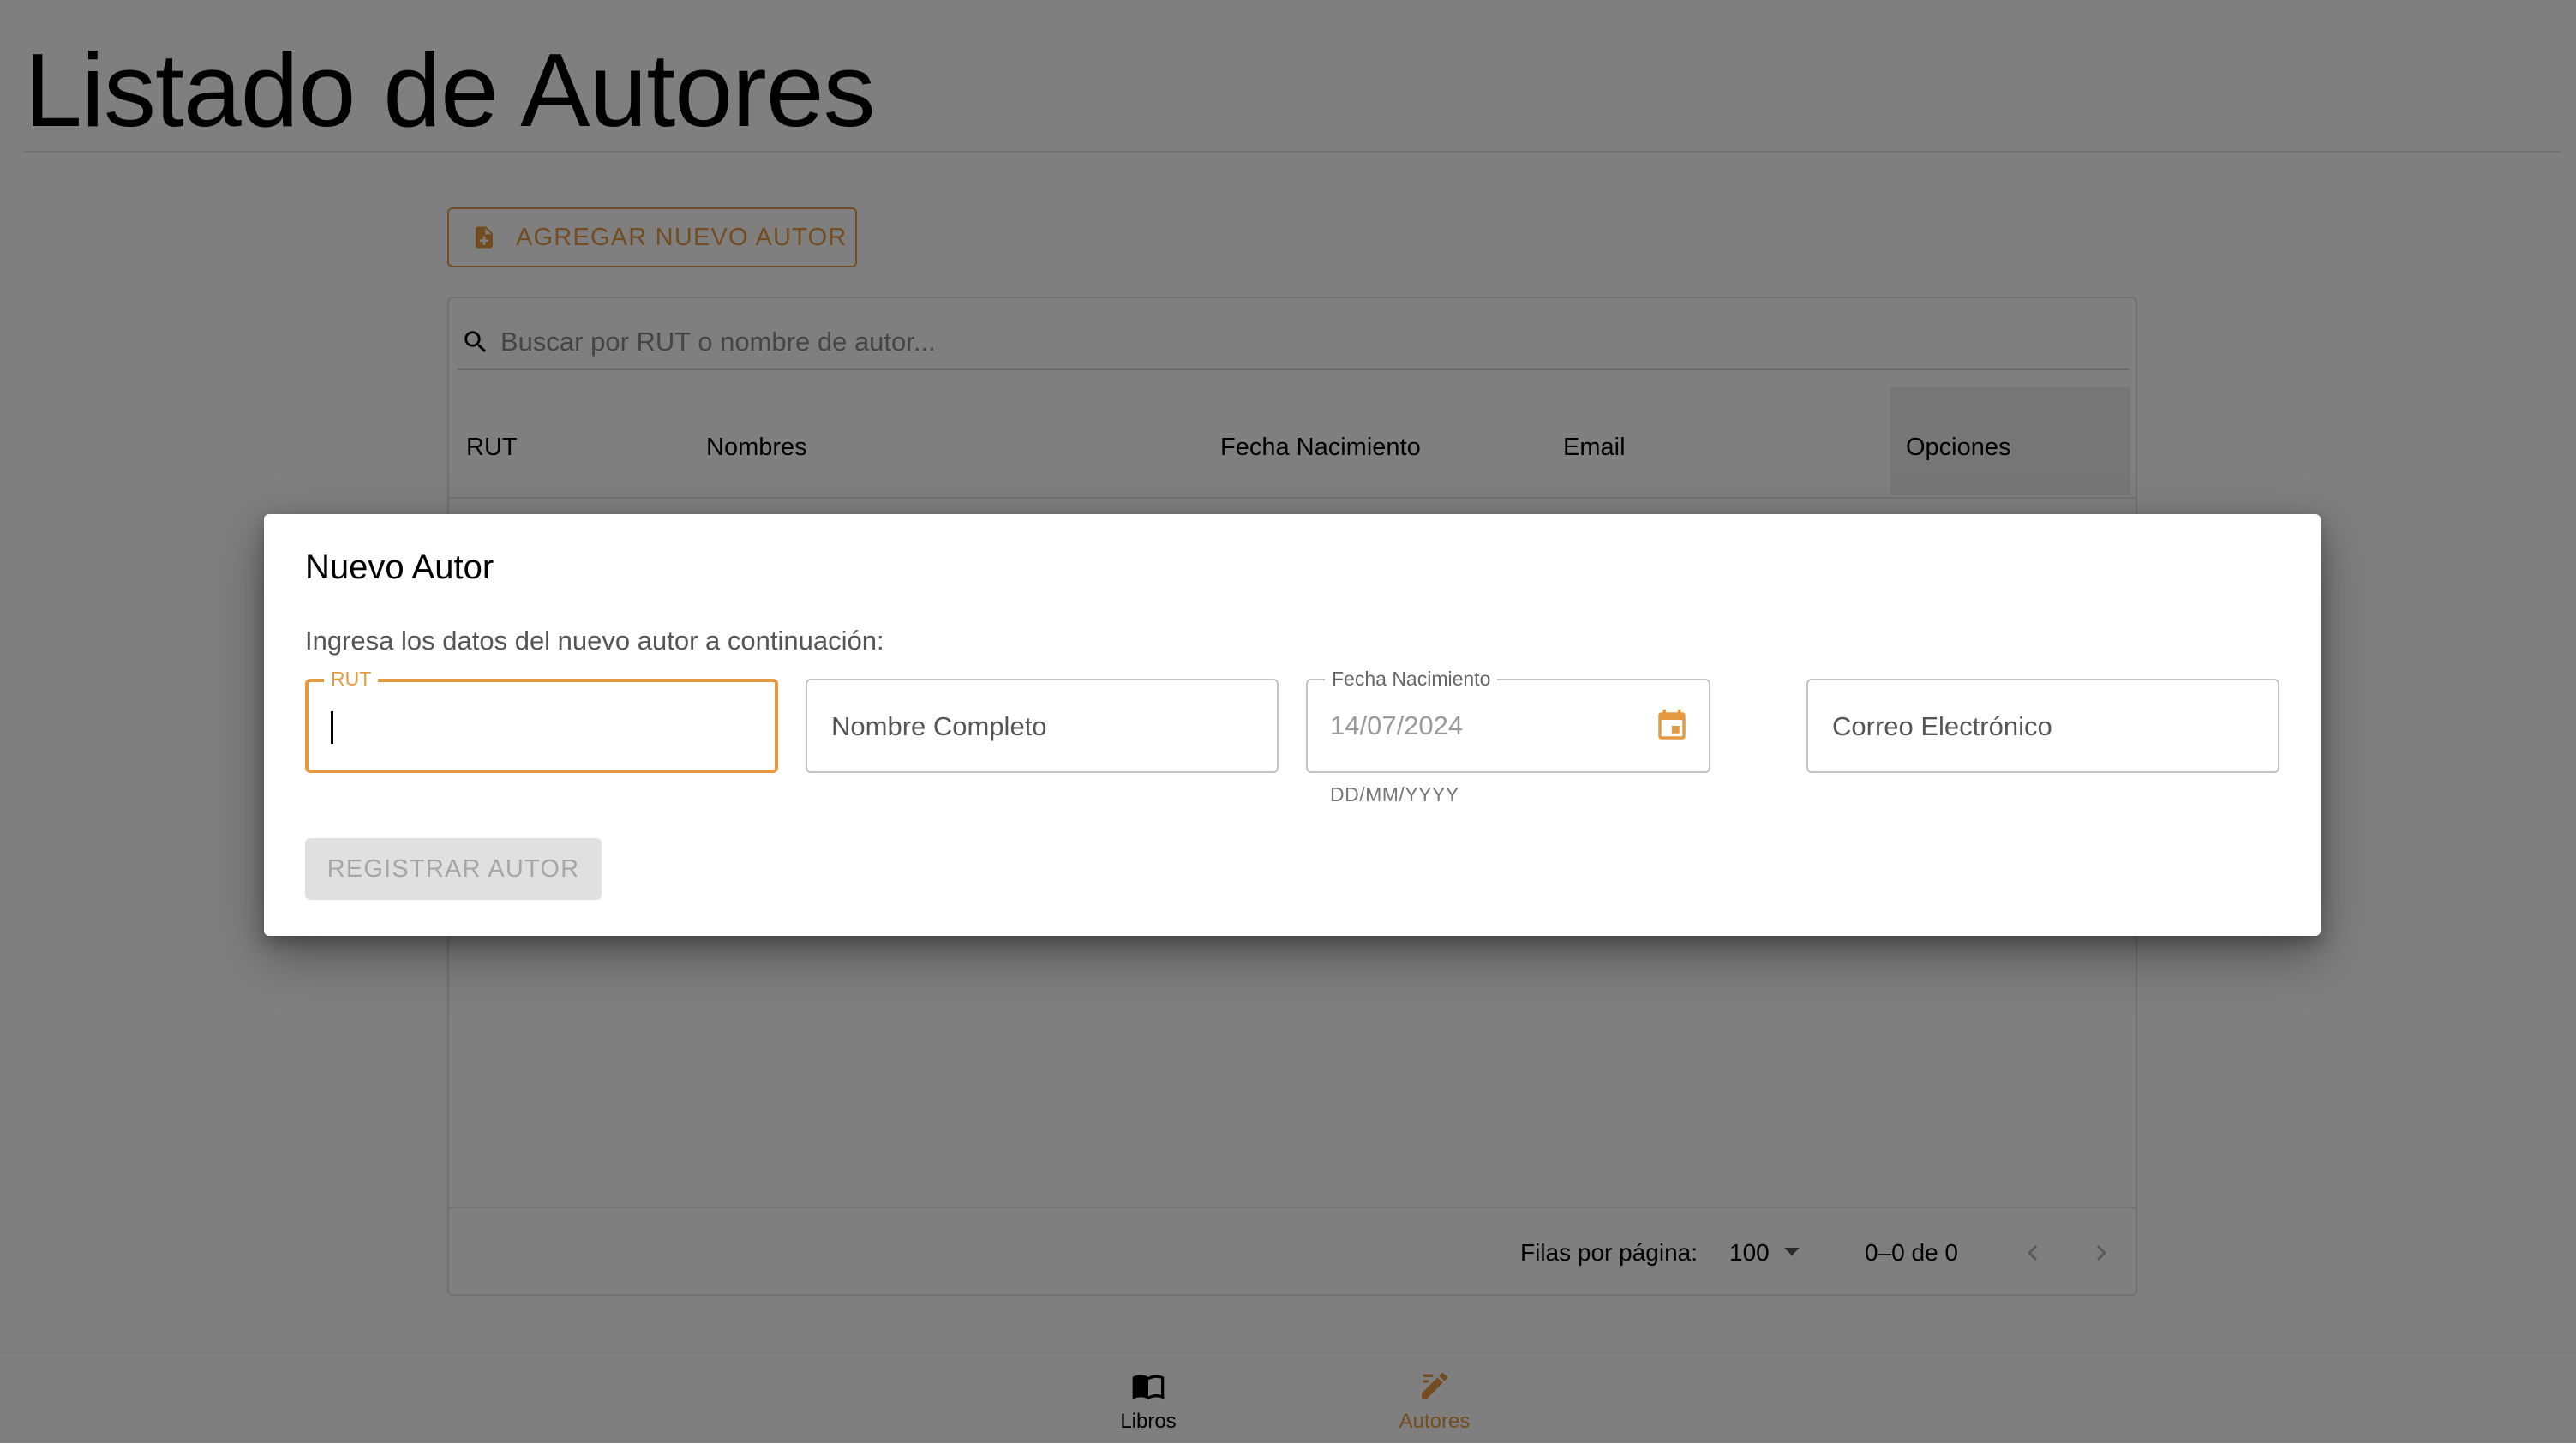  What do you see at coordinates (1019, 726) in the screenshot?
I see `full-name-input` at bounding box center [1019, 726].